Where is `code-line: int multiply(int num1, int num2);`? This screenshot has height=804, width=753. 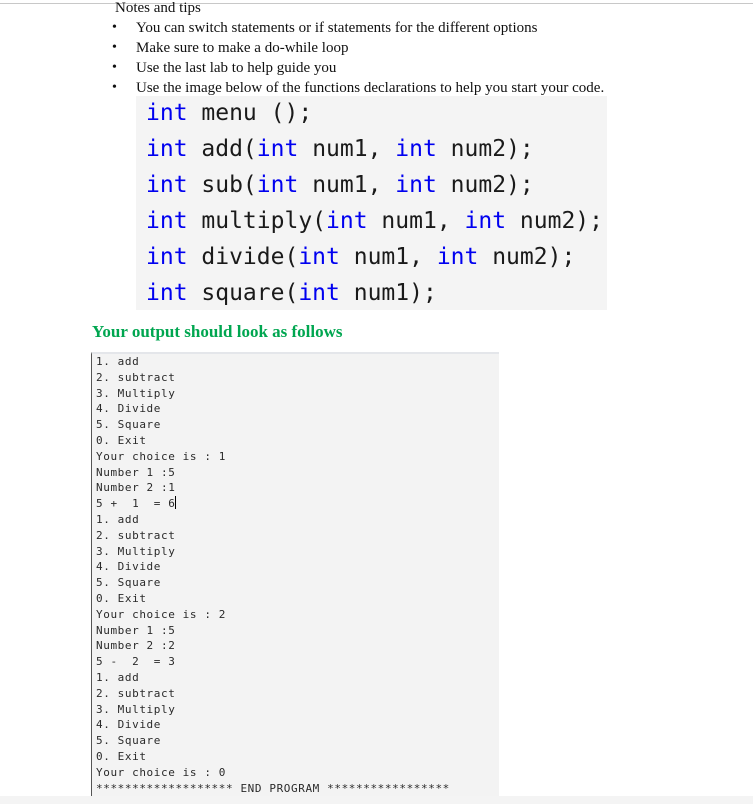
code-line: int multiply(int num1, int num2); is located at coordinates (374, 221).